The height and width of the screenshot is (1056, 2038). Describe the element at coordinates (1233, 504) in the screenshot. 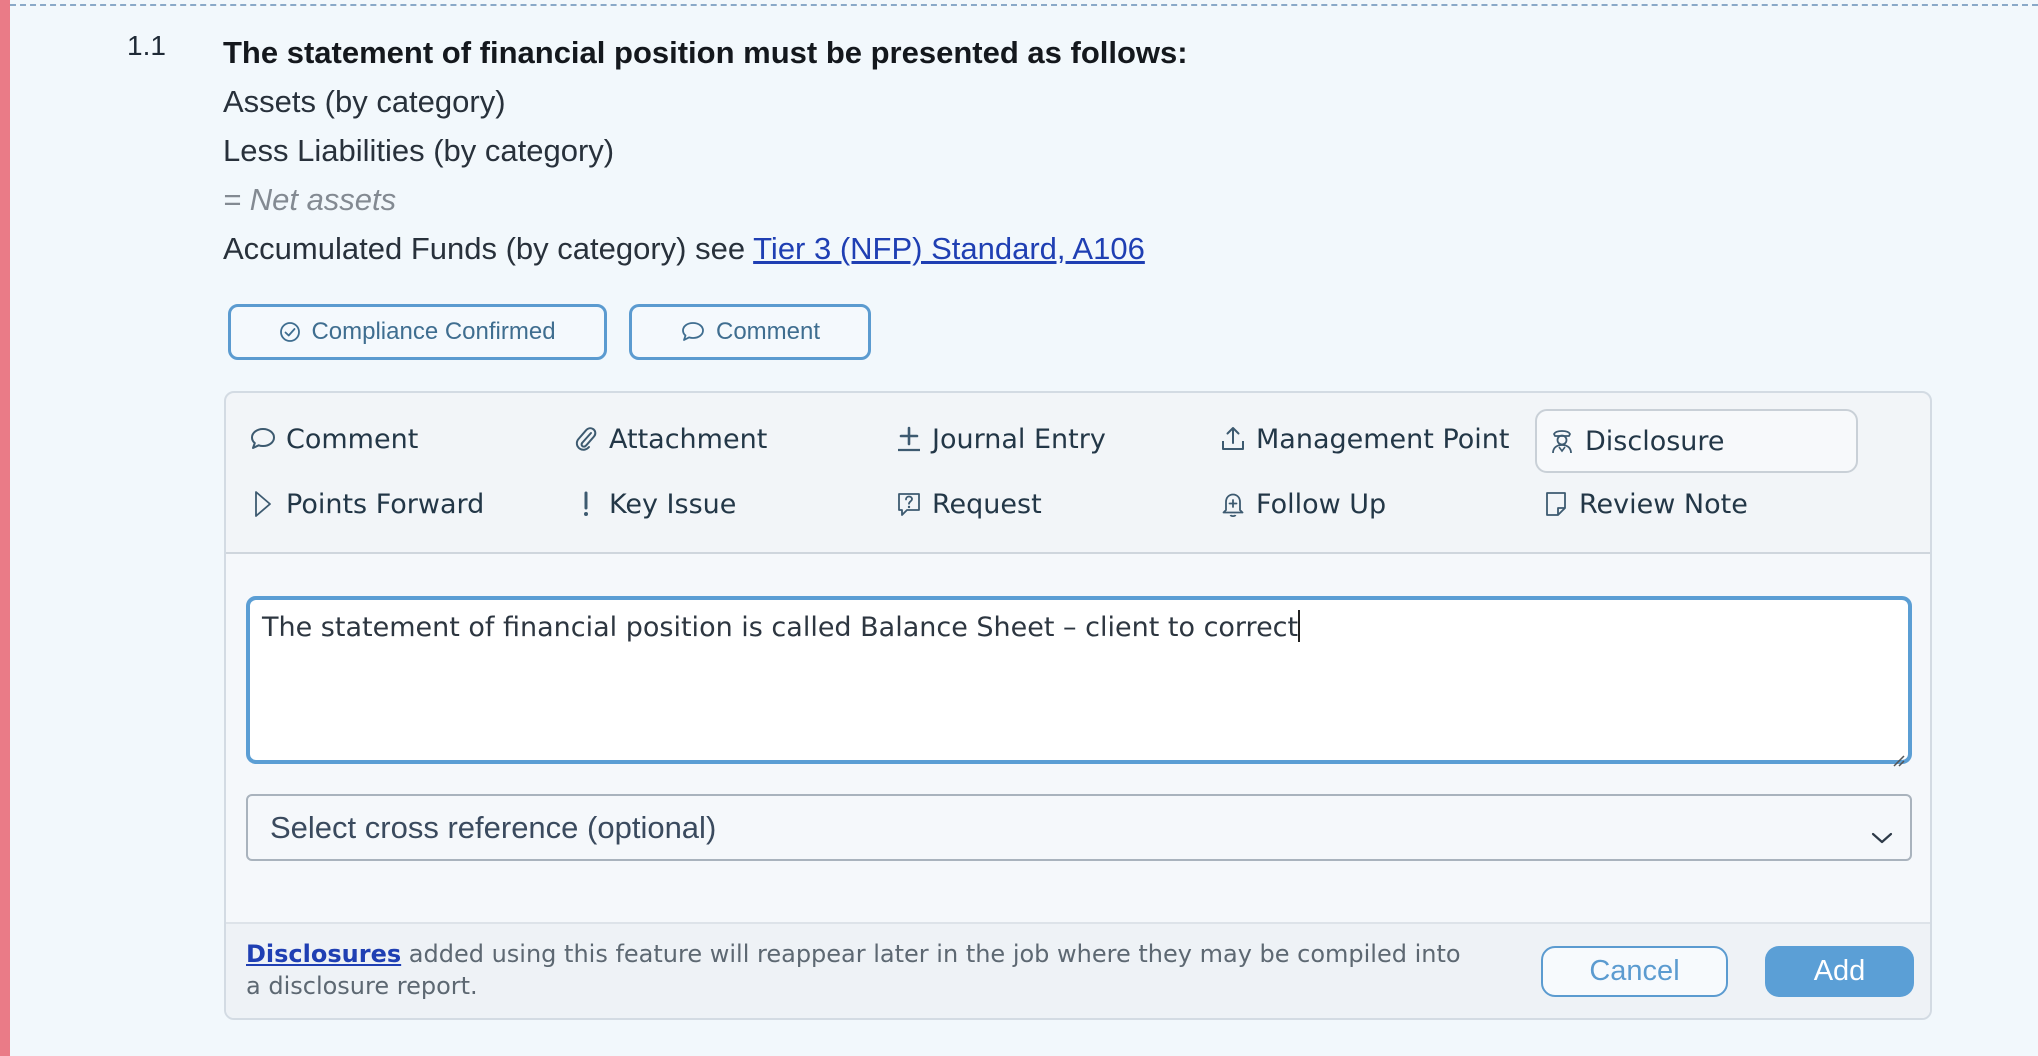

I see `bell-plus-icon` at that location.